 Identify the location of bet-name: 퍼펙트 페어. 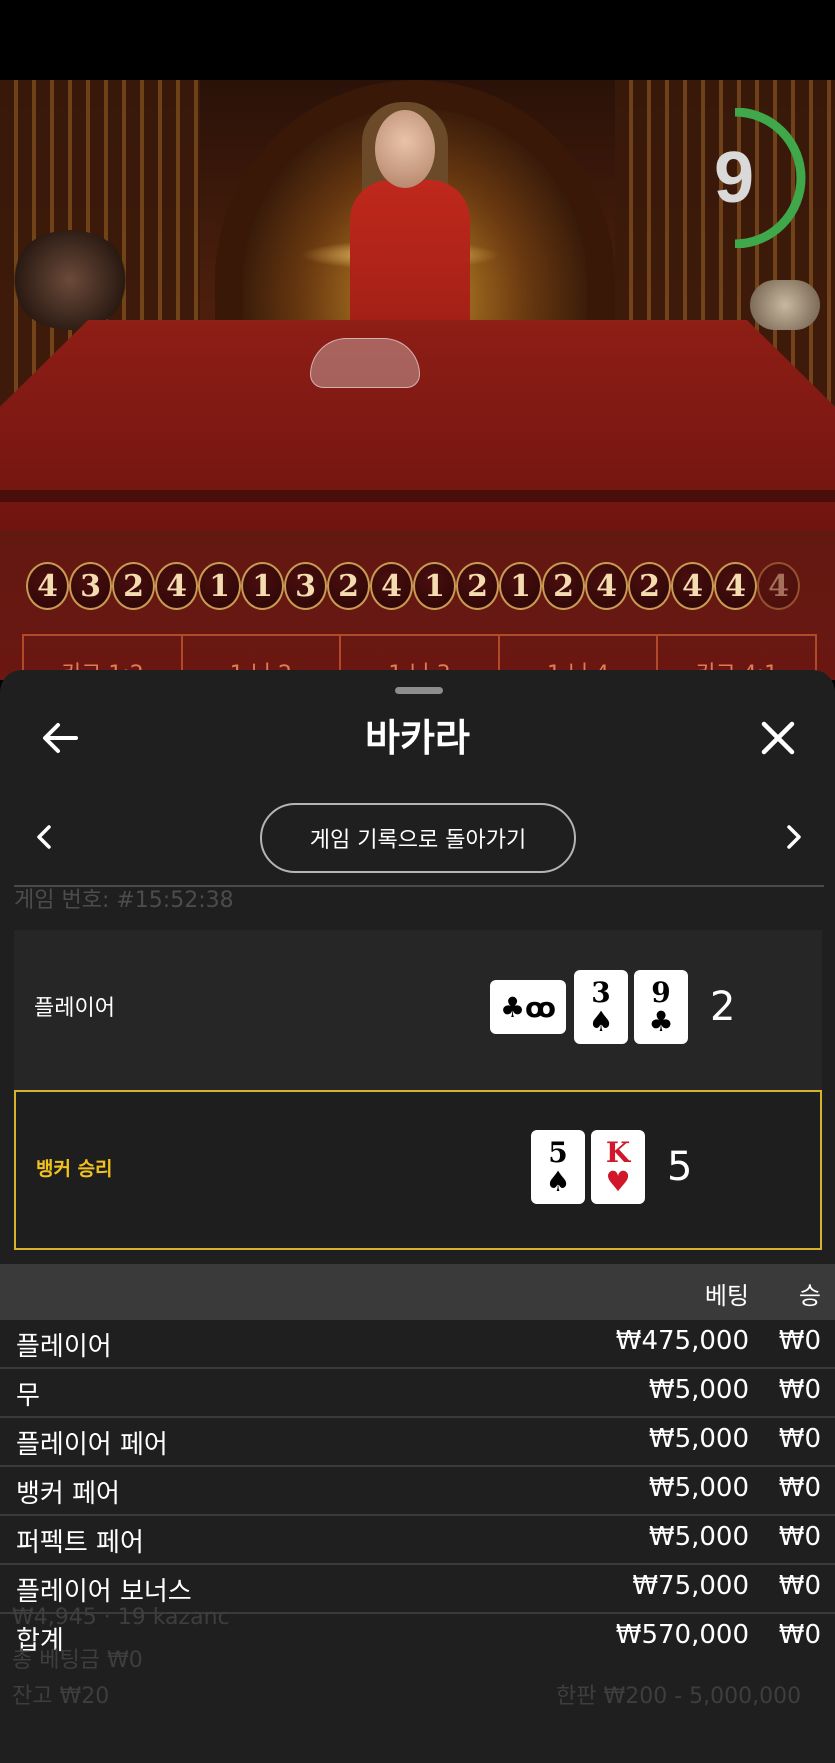
(80, 1543).